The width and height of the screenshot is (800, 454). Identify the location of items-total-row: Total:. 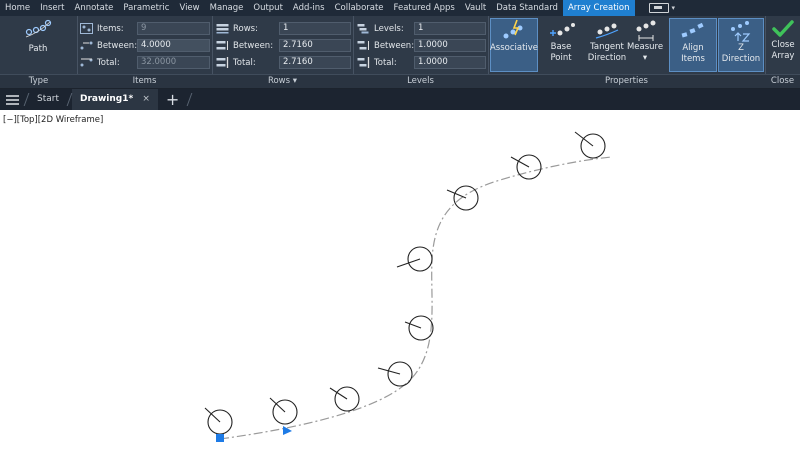
(100, 62).